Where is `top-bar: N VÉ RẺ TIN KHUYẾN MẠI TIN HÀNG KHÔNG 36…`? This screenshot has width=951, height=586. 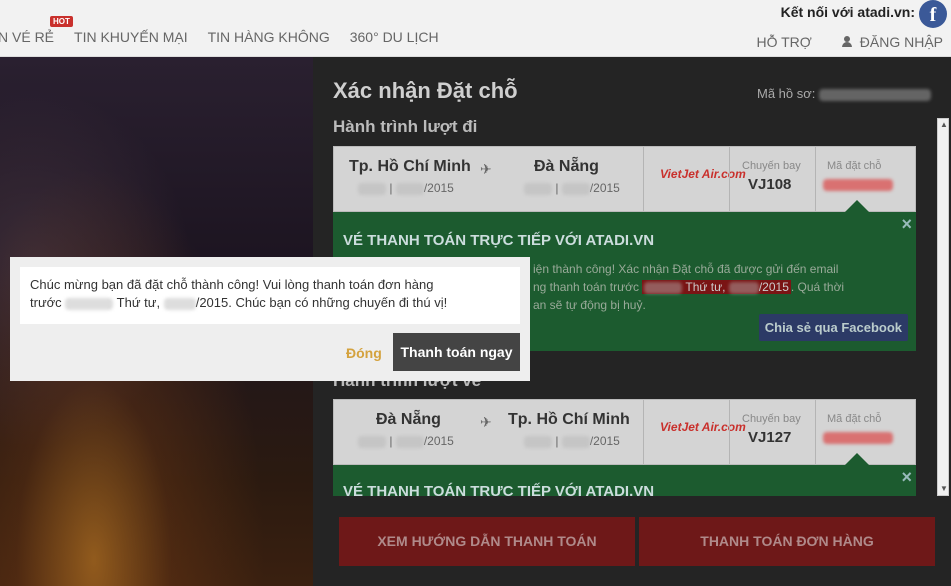 top-bar: N VÉ RẺ TIN KHUYẾN MẠI TIN HÀNG KHÔNG 36… is located at coordinates (475, 28).